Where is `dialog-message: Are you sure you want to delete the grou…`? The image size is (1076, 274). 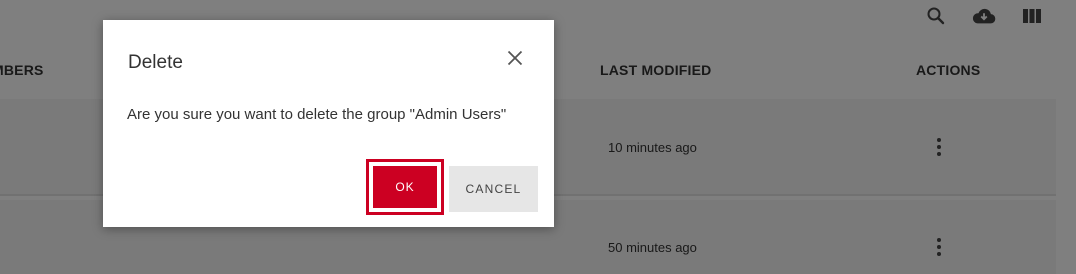 dialog-message: Are you sure you want to delete the grou… is located at coordinates (317, 114).